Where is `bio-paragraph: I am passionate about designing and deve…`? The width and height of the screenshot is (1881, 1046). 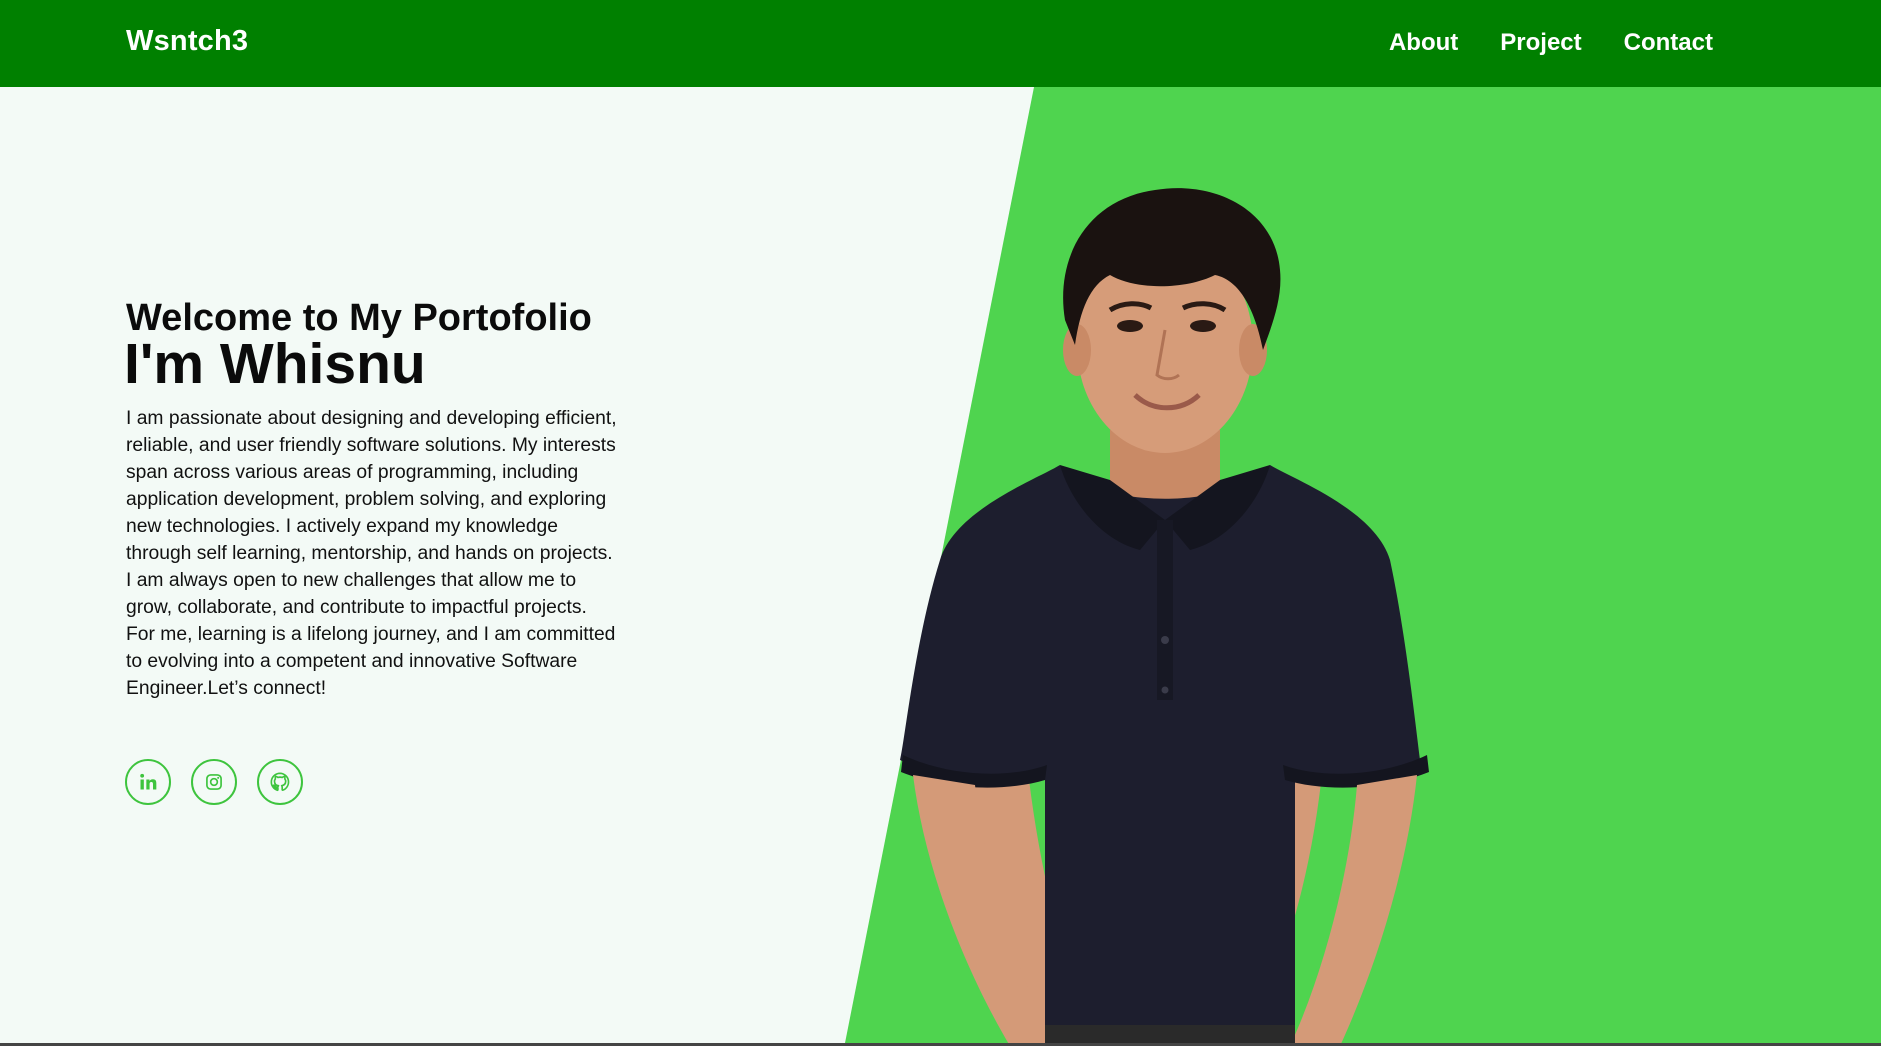
bio-paragraph: I am passionate about designing and deve… is located at coordinates (371, 553).